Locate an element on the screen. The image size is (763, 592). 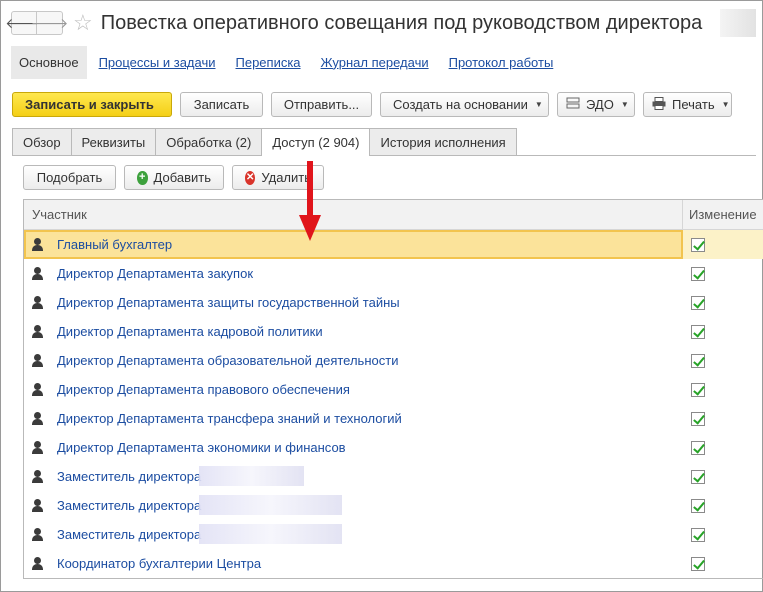
column-header-participant: Участник is located at coordinates (353, 214).